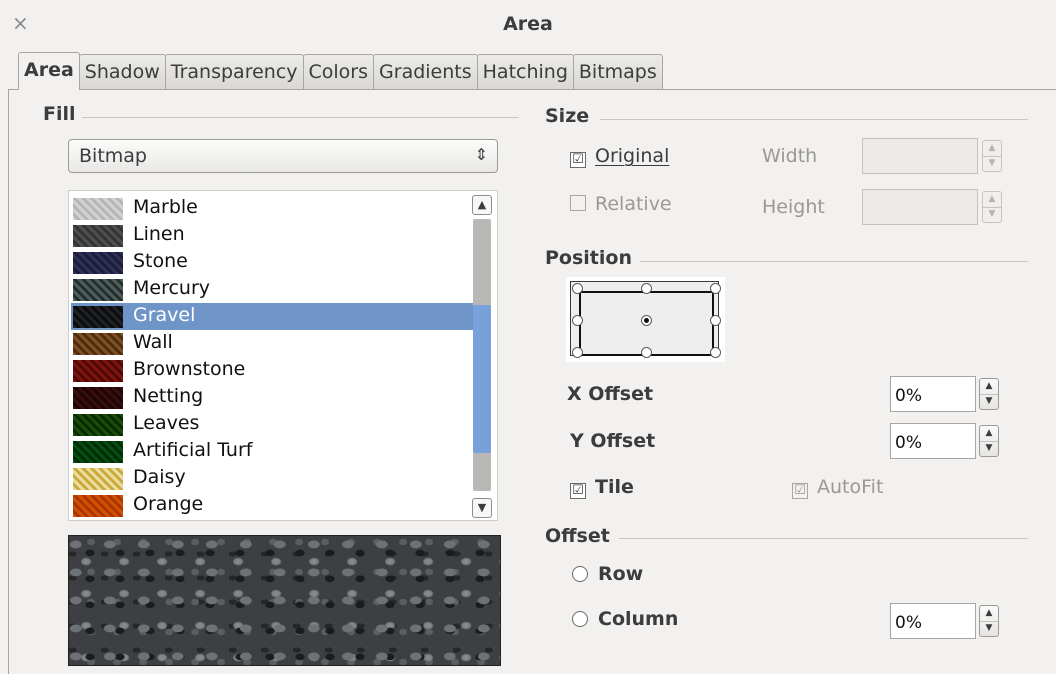  What do you see at coordinates (633, 204) in the screenshot?
I see `relative-label: Relative` at bounding box center [633, 204].